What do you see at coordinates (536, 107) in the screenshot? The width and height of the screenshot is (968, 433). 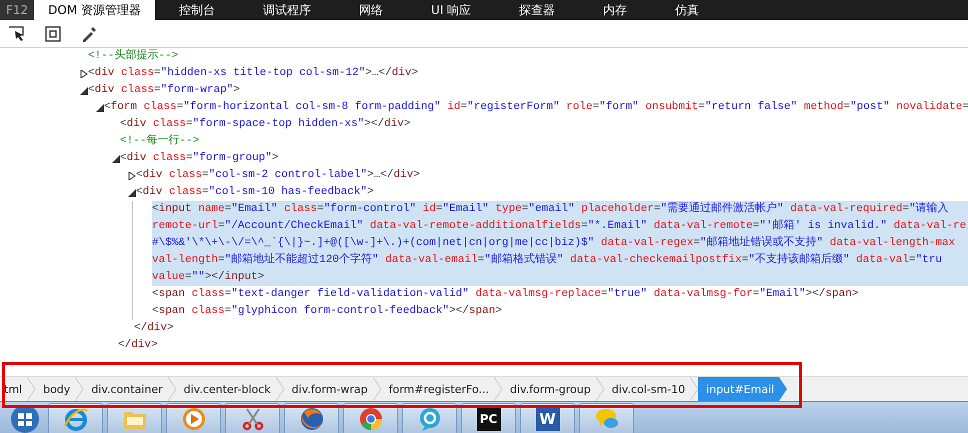 I see `element-node: <form class="form-horizontal col-sm-8 form-padding" id="registerForm" role="form" onsubmit="return false" method="post" novalidate=` at bounding box center [536, 107].